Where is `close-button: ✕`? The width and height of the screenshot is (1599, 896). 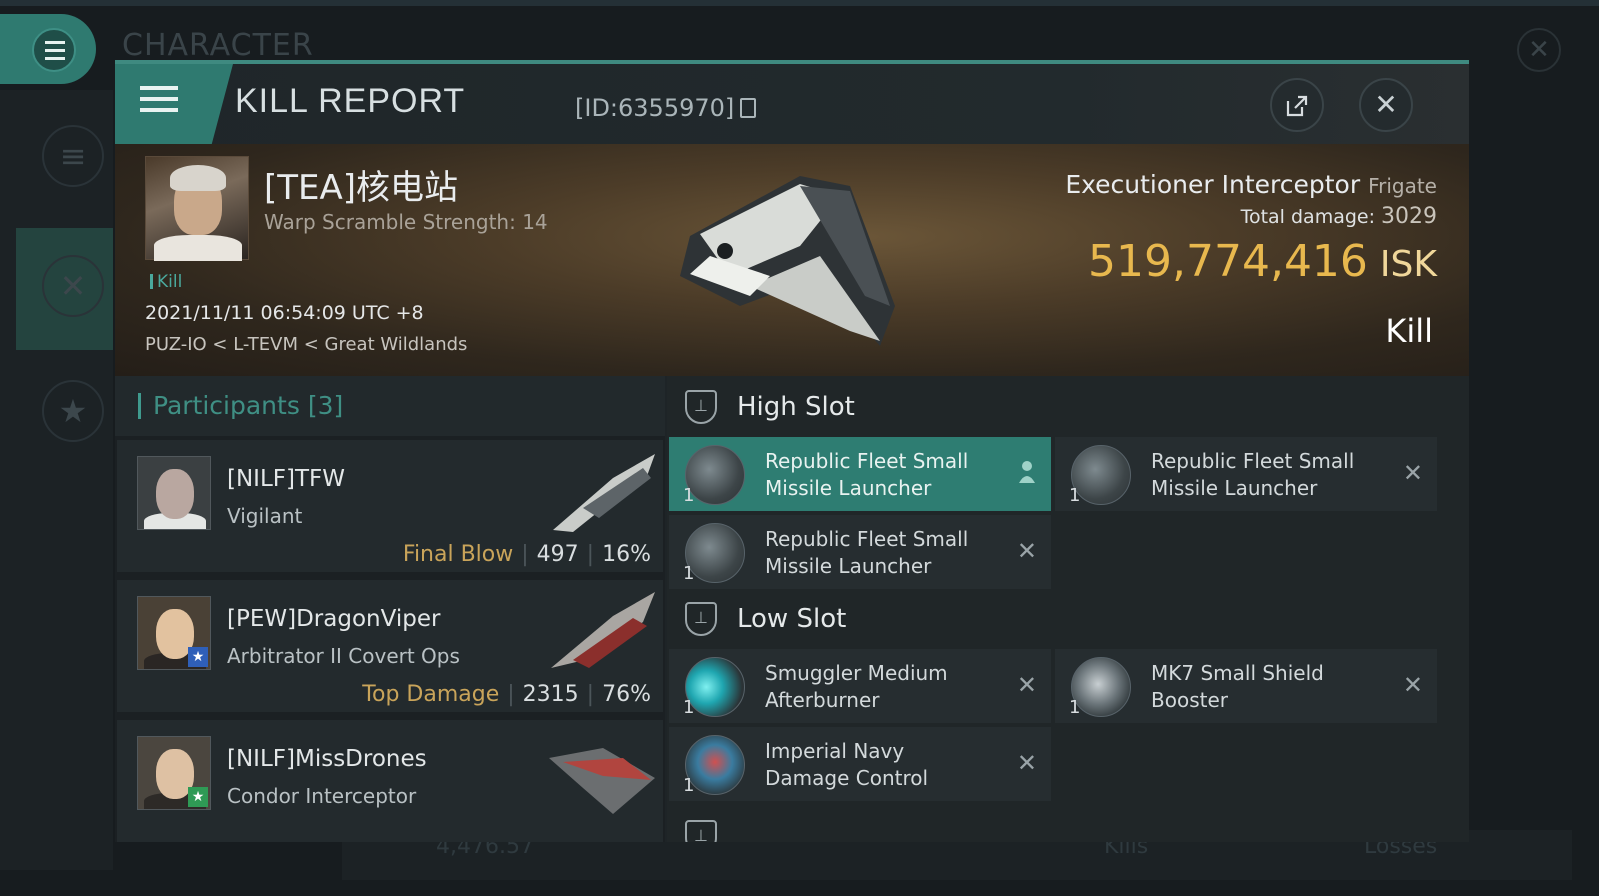 close-button: ✕ is located at coordinates (1386, 105).